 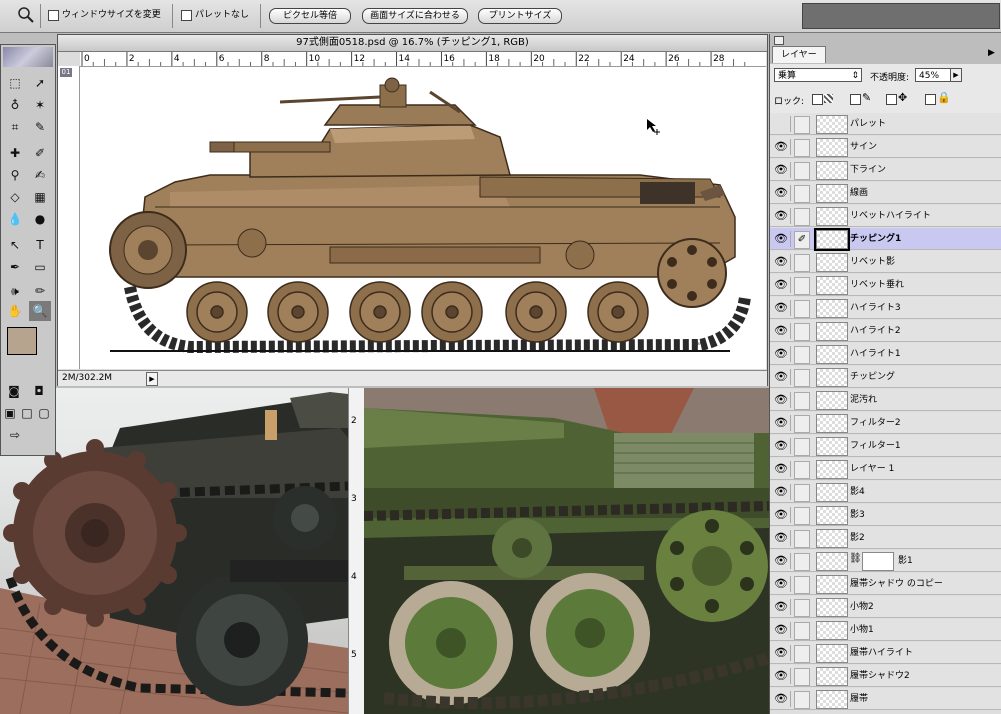 What do you see at coordinates (934, 75) in the screenshot?
I see `opacity-input: 45%` at bounding box center [934, 75].